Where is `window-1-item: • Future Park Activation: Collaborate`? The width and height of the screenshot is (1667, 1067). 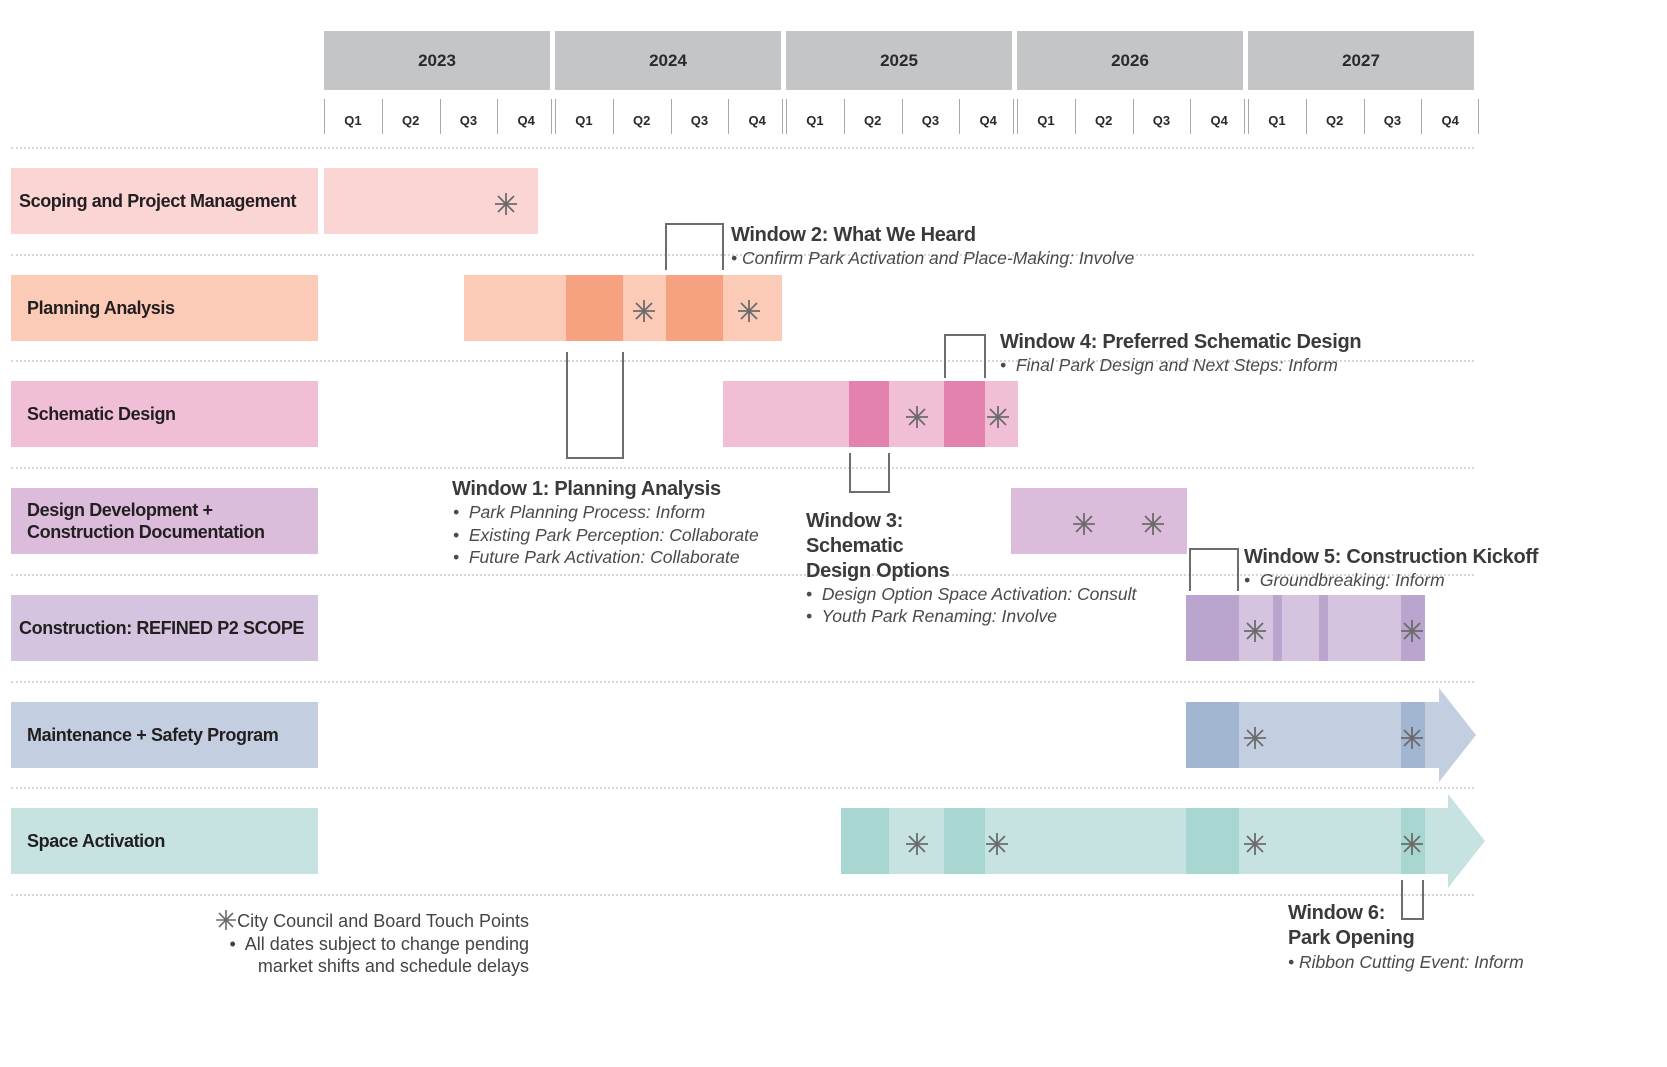
window-1-item: • Future Park Activation: Collaborate is located at coordinates (596, 557).